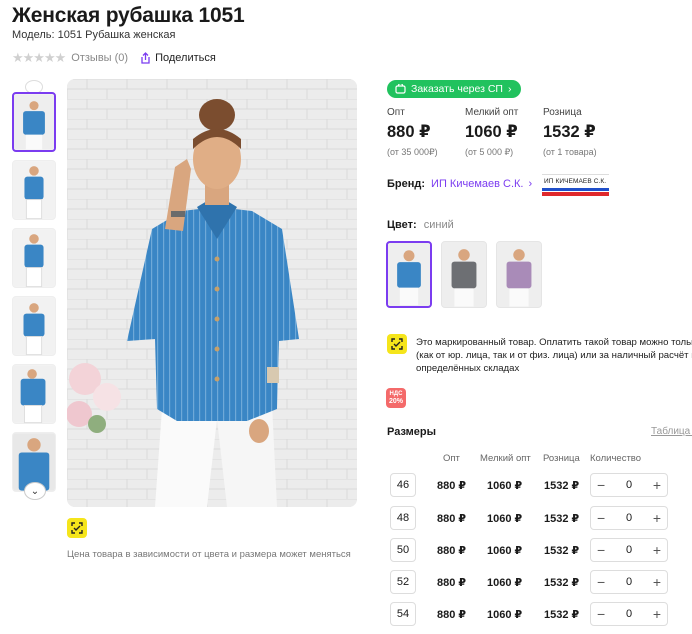 This screenshot has width=692, height=634. I want to click on brand-label: Бренд:, so click(406, 184).